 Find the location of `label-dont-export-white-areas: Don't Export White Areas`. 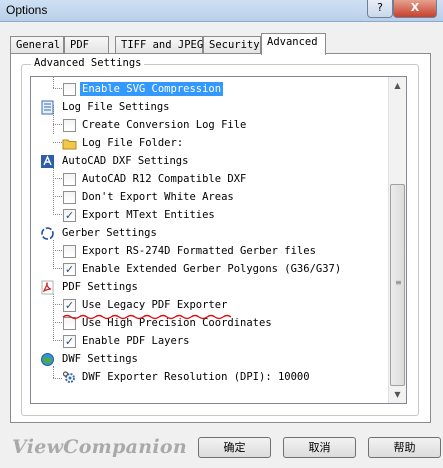

label-dont-export-white-areas: Don't Export White Areas is located at coordinates (158, 197).